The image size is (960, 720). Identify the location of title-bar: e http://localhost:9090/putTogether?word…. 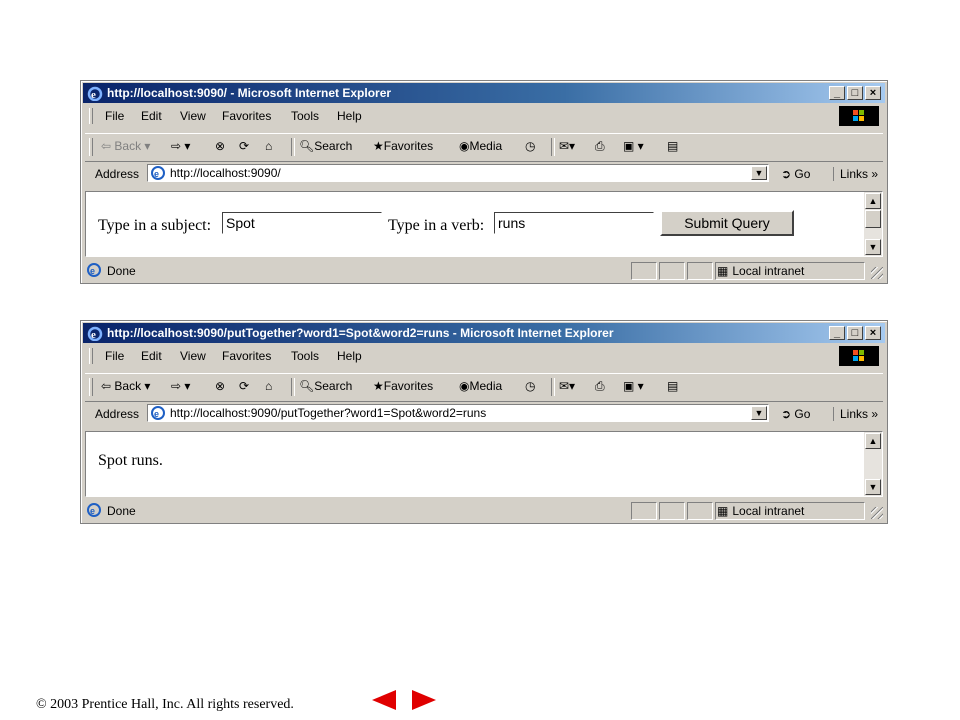
(484, 333).